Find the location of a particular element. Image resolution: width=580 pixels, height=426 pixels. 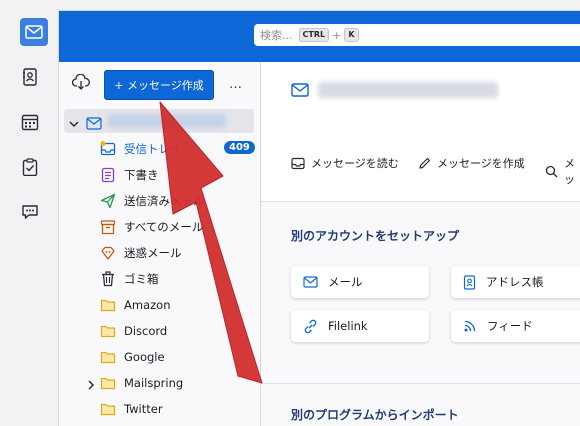

shortcut-ctrl-key: CTRL is located at coordinates (314, 35).